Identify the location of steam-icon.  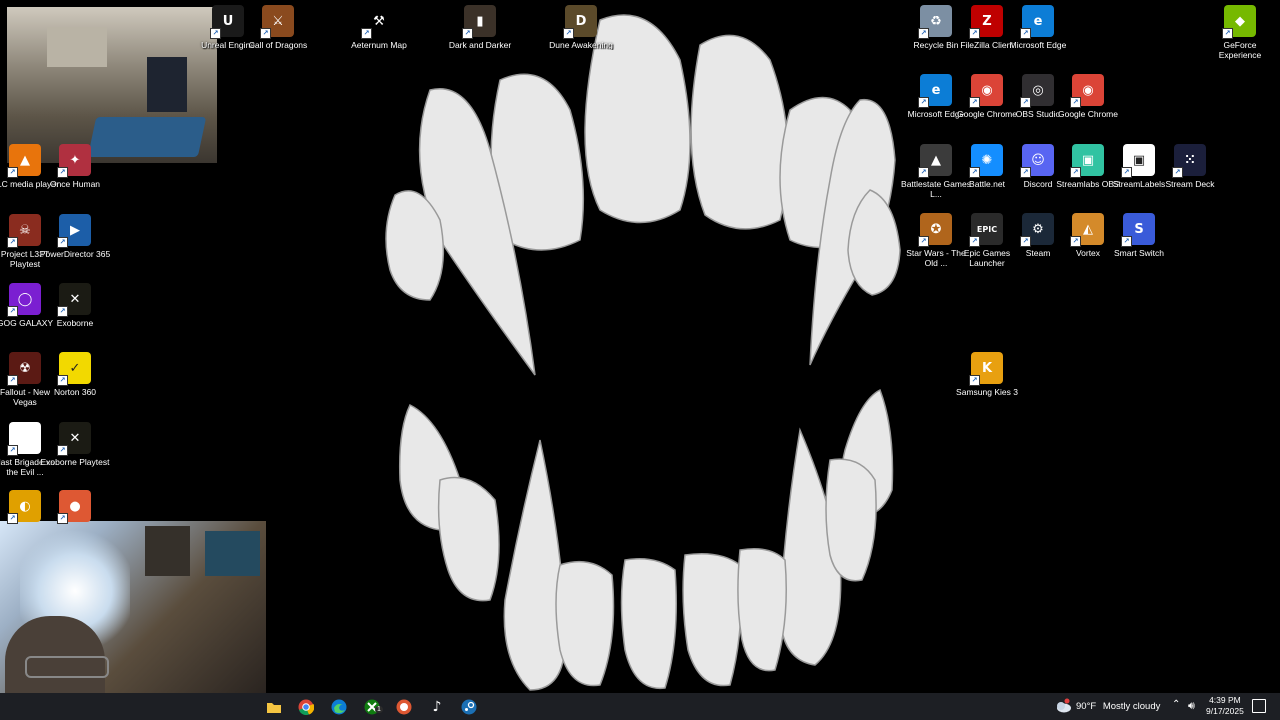
(469, 706).